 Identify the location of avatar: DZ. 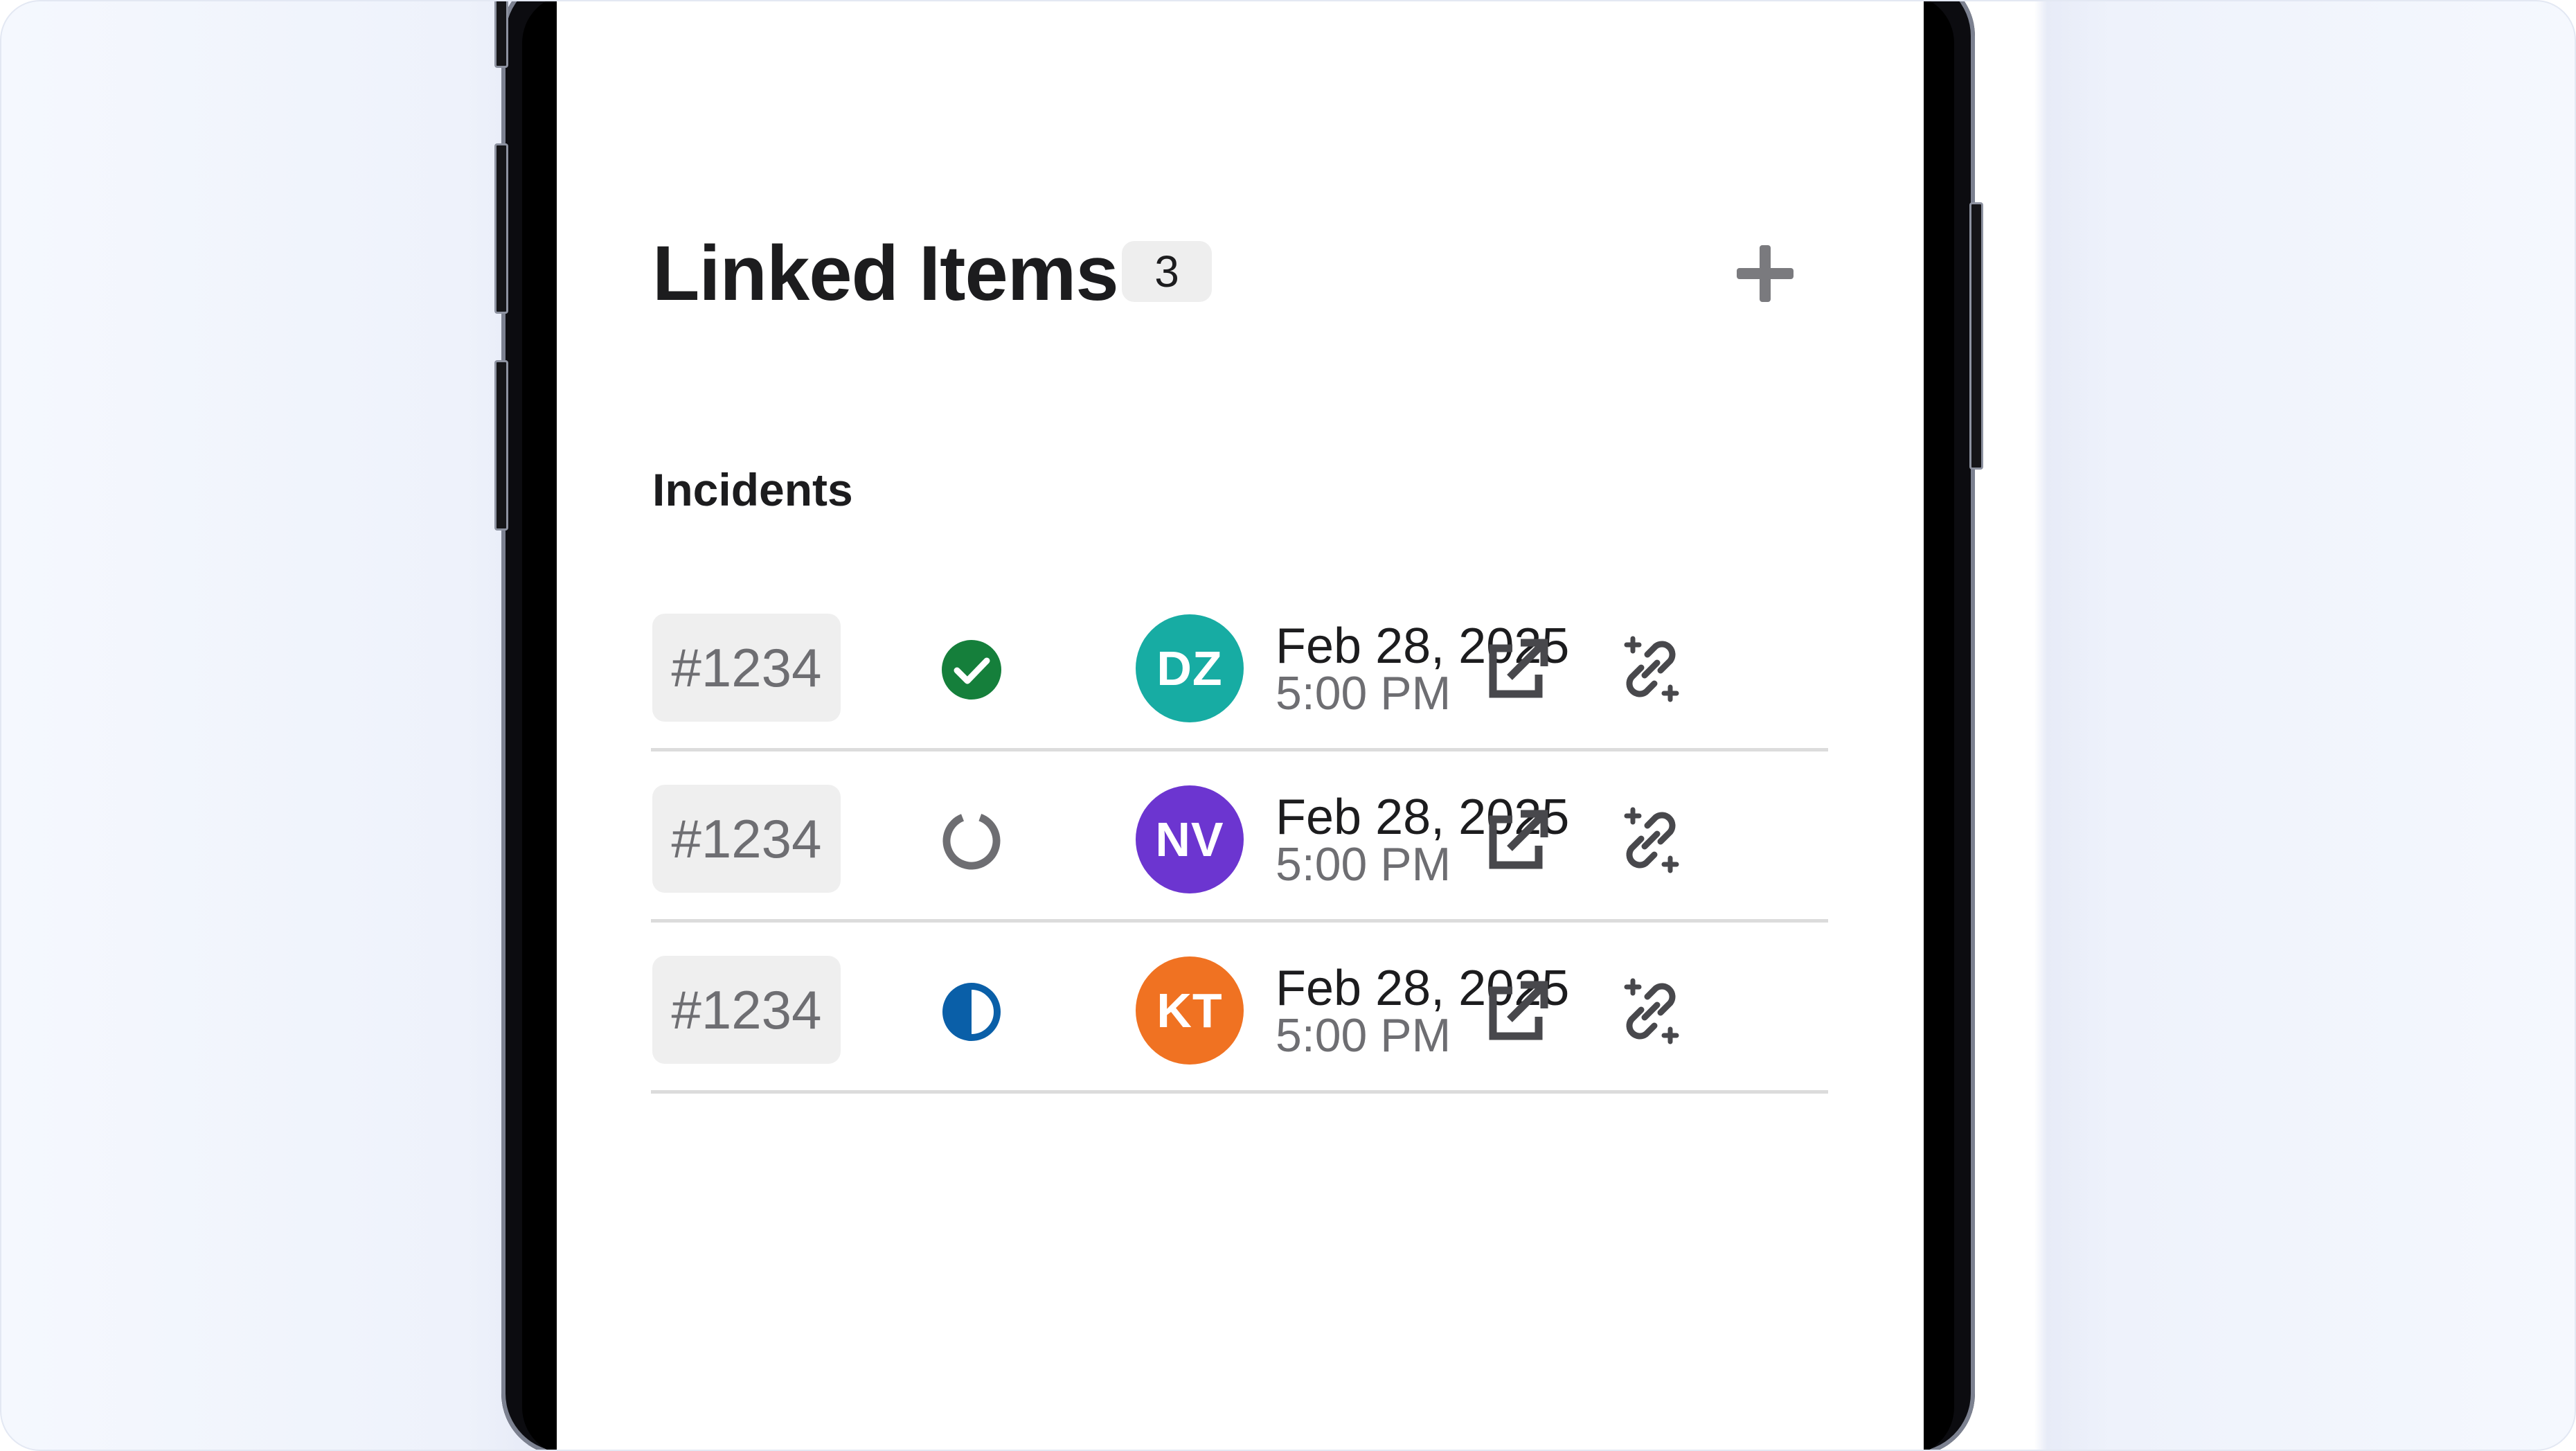
(1190, 668).